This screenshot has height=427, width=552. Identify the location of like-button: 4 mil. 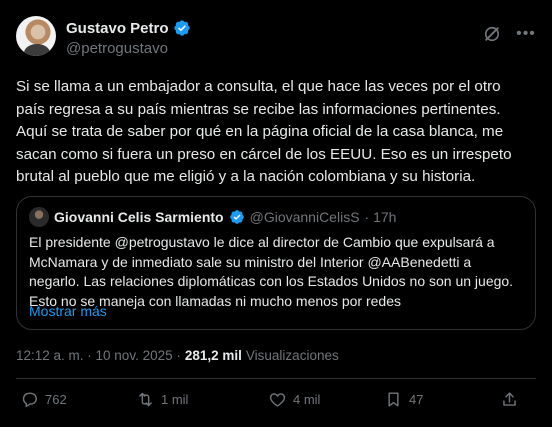
(294, 399).